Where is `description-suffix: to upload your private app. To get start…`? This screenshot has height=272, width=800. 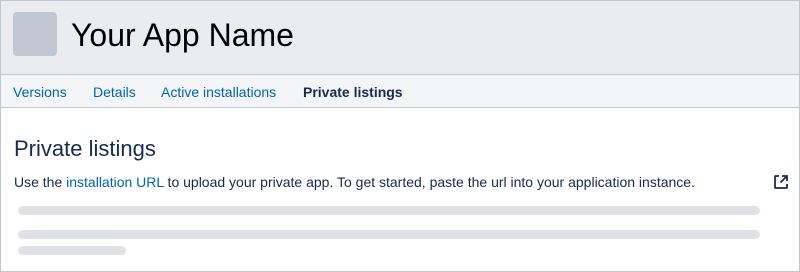 description-suffix: to upload your private app. To get start… is located at coordinates (429, 182).